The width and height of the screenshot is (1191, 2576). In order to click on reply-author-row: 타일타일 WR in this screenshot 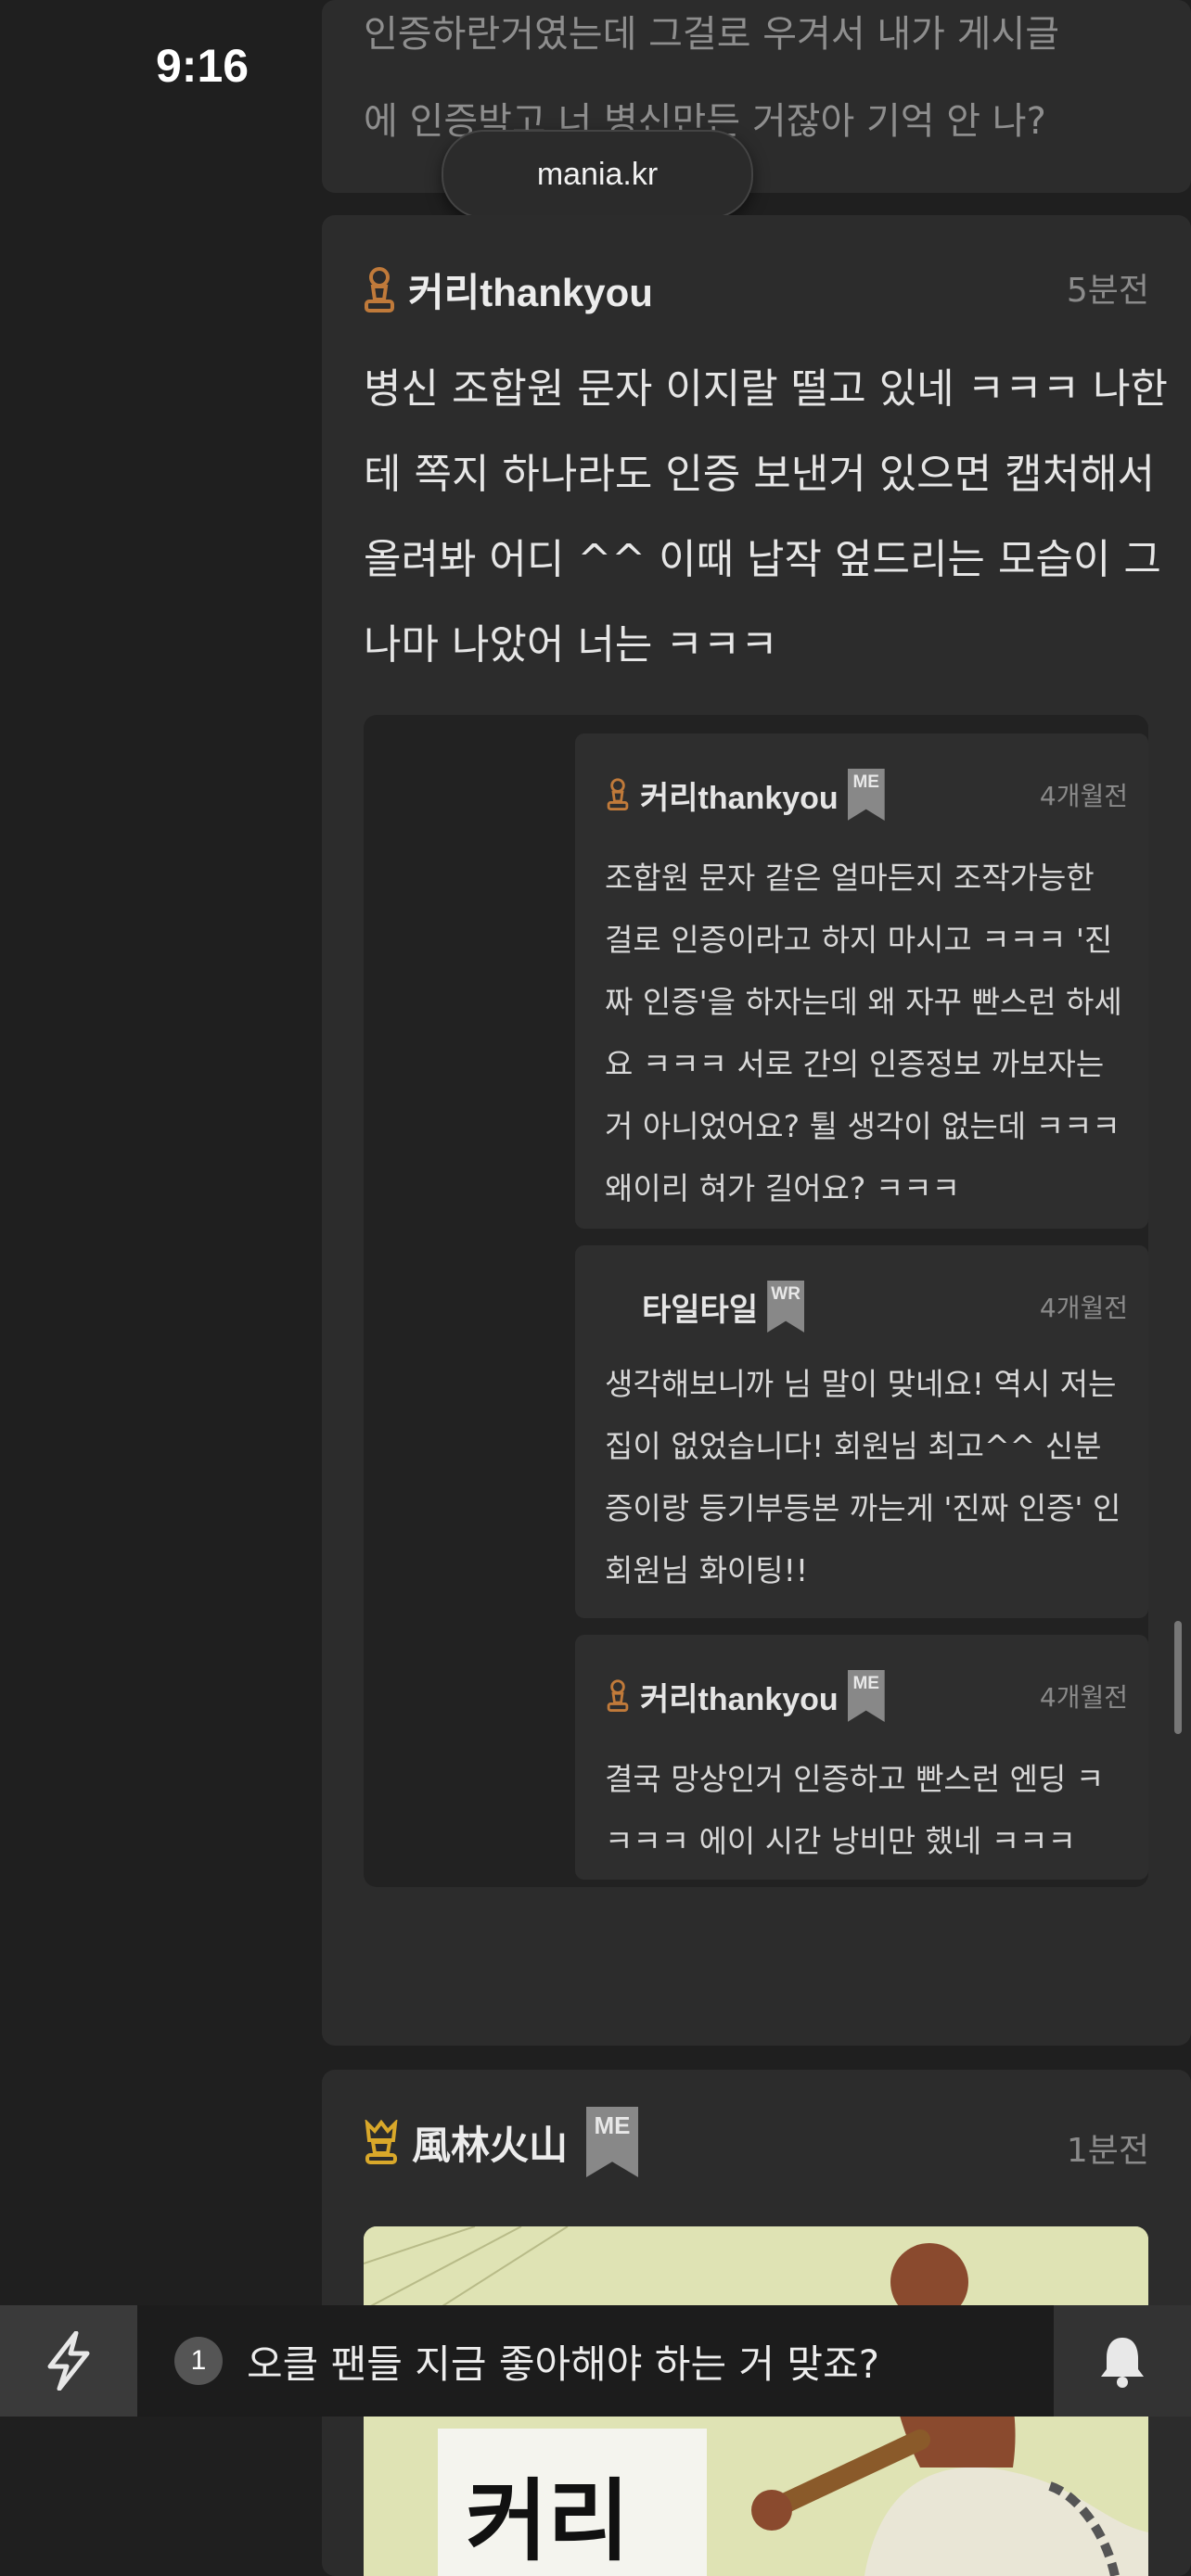, I will do `click(723, 1307)`.